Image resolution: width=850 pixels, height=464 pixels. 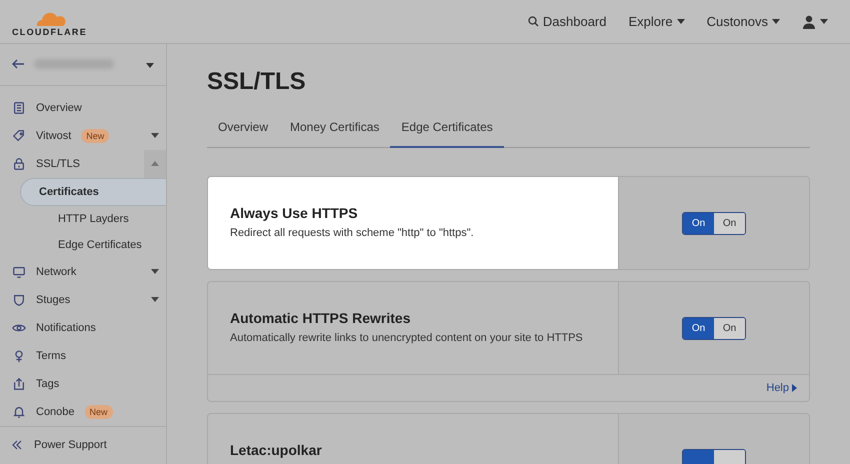 What do you see at coordinates (51, 356) in the screenshot?
I see `sidebar-item-label: Terms` at bounding box center [51, 356].